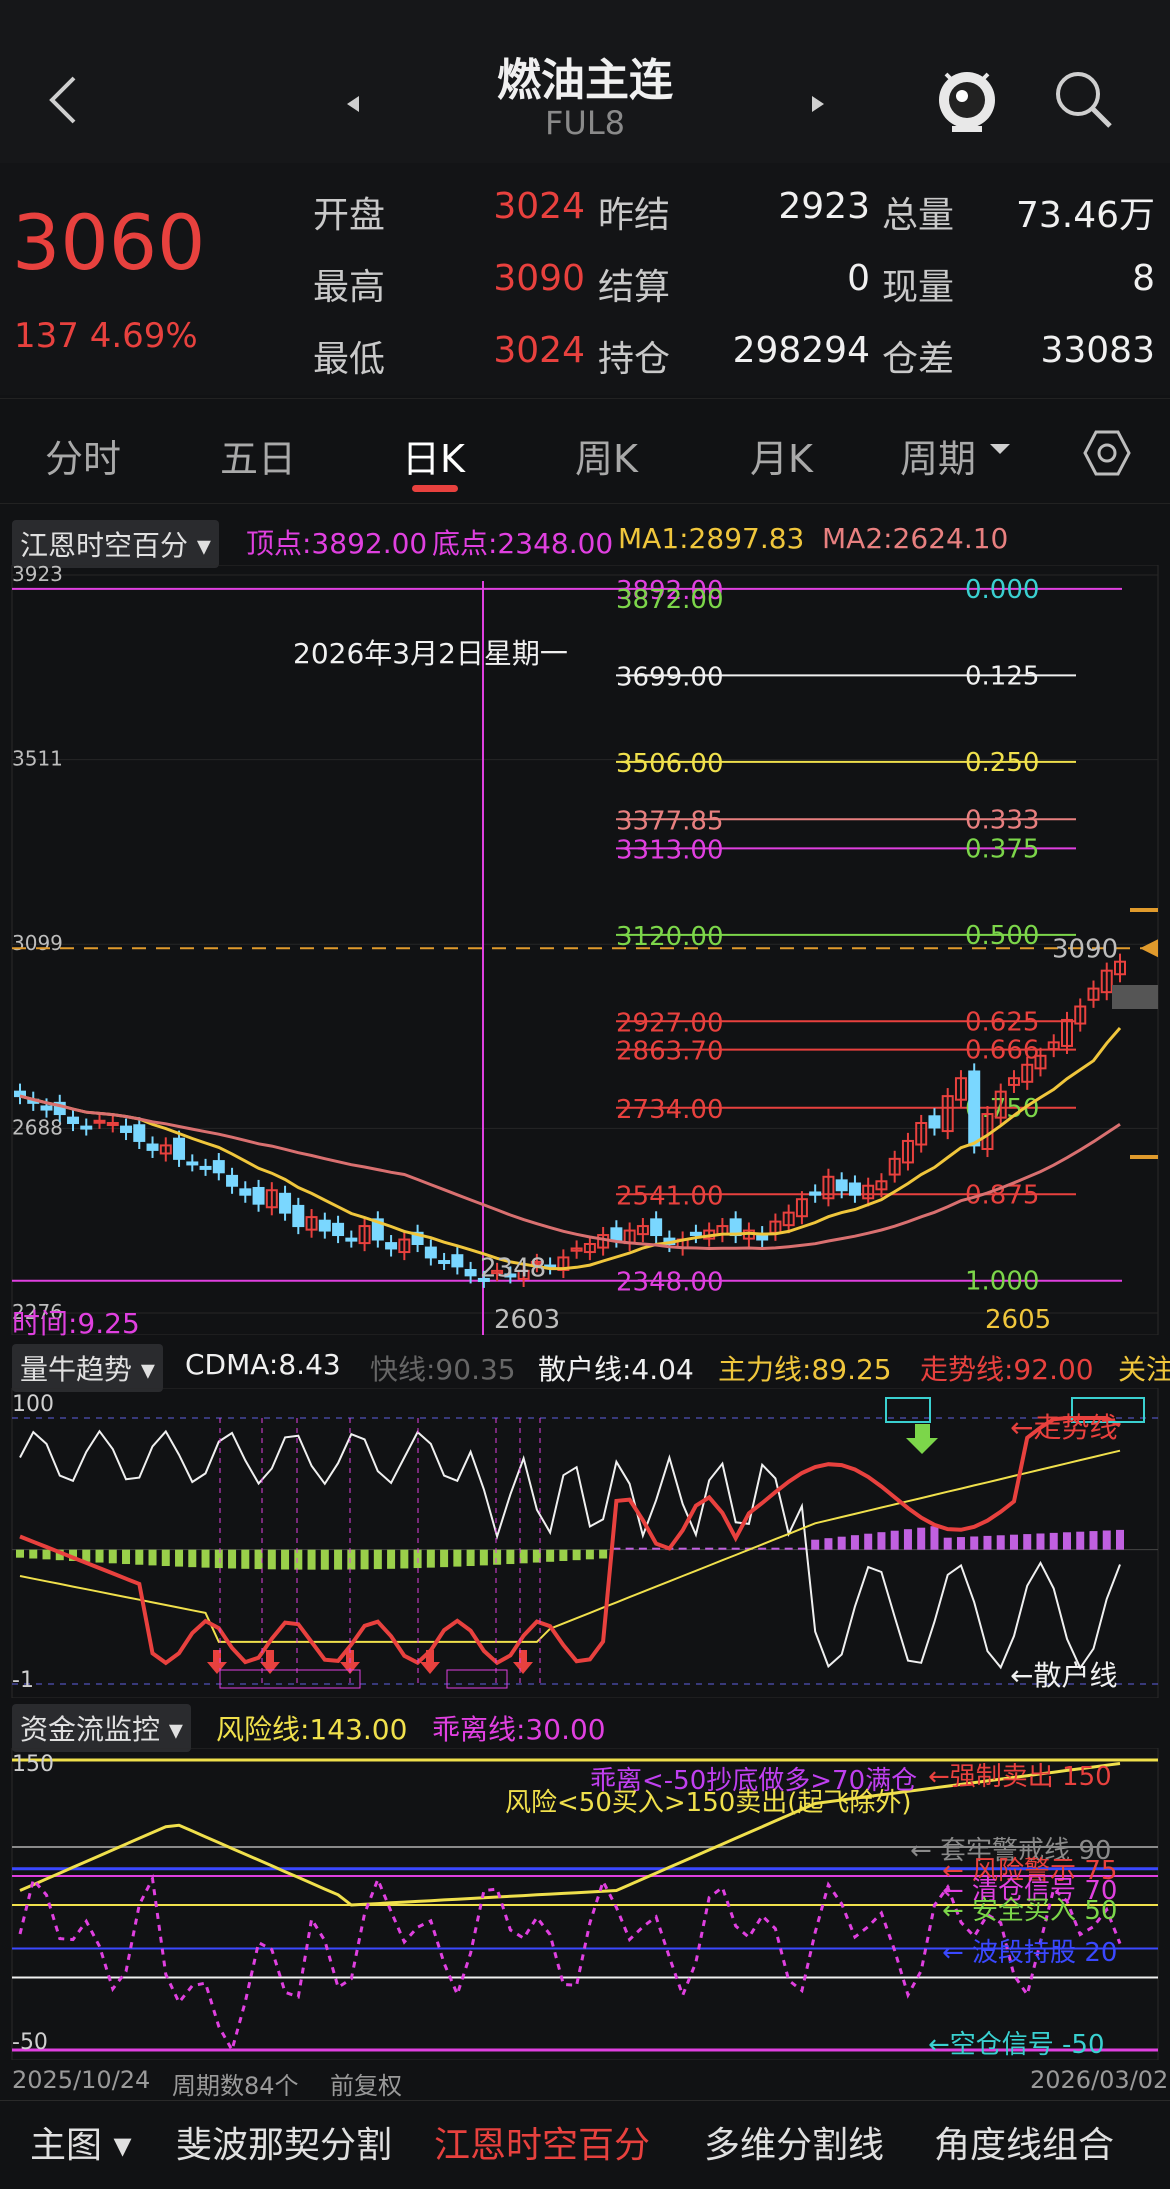  I want to click on force-sell-label: ←强制卖出 150, so click(1020, 1777).